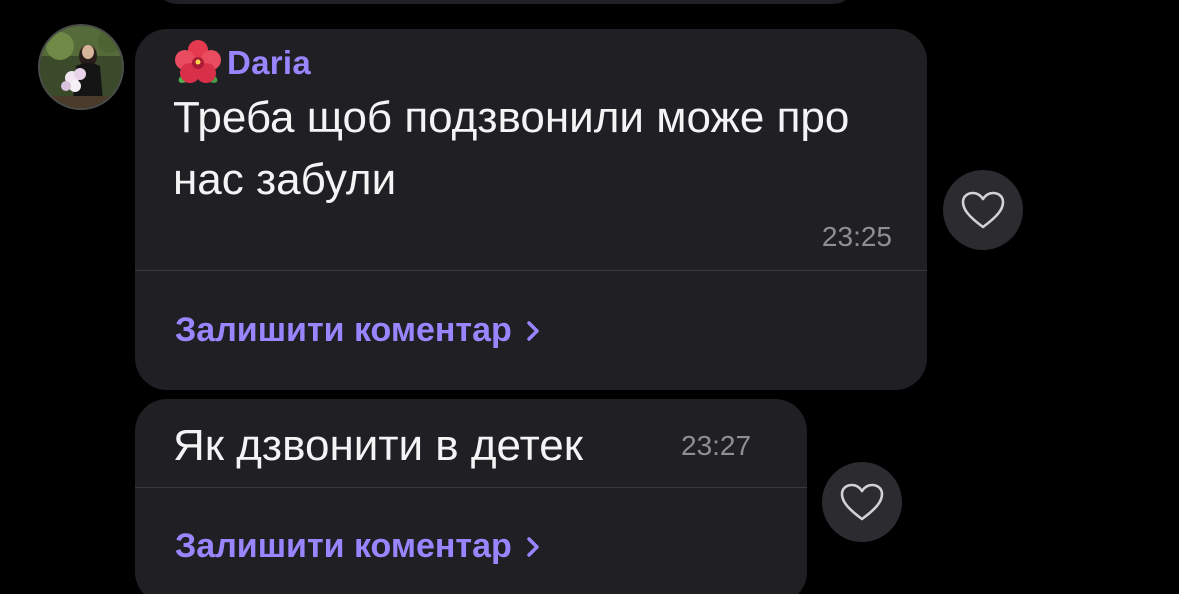  Describe the element at coordinates (269, 63) in the screenshot. I see `sender-name: Daria` at that location.